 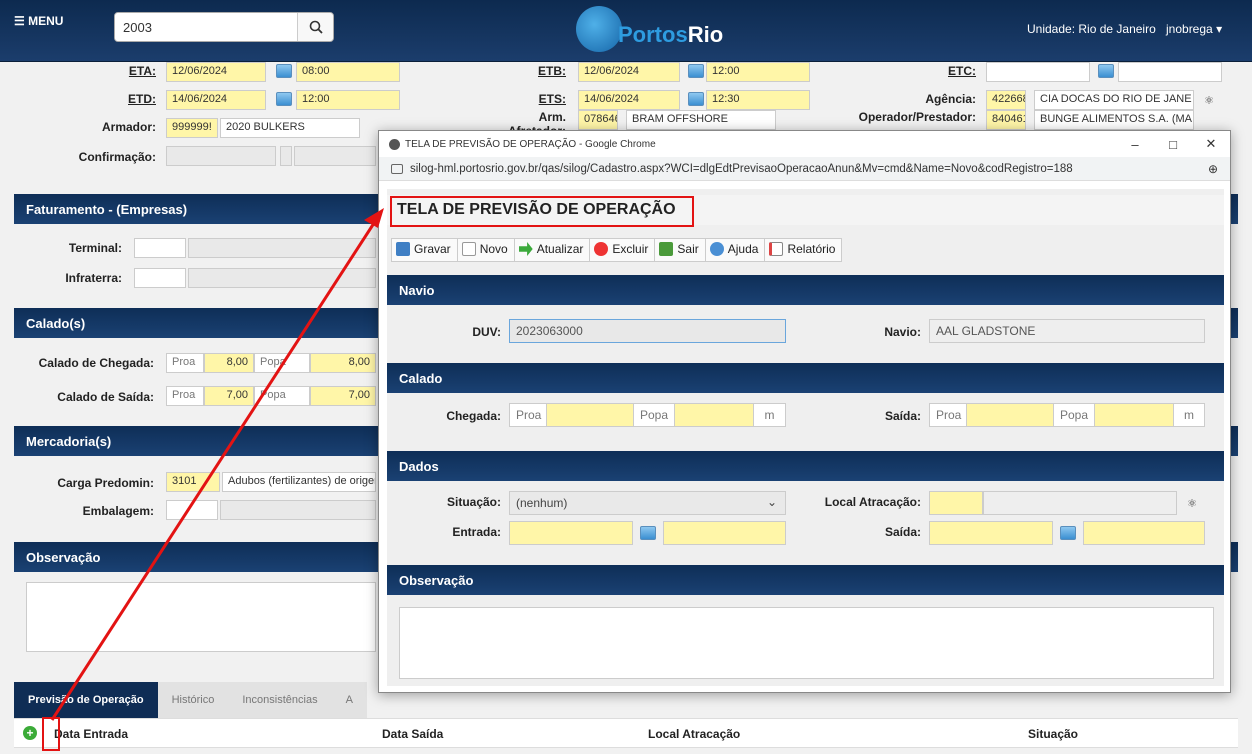 What do you see at coordinates (394, 144) in the screenshot?
I see `chrome-icon` at bounding box center [394, 144].